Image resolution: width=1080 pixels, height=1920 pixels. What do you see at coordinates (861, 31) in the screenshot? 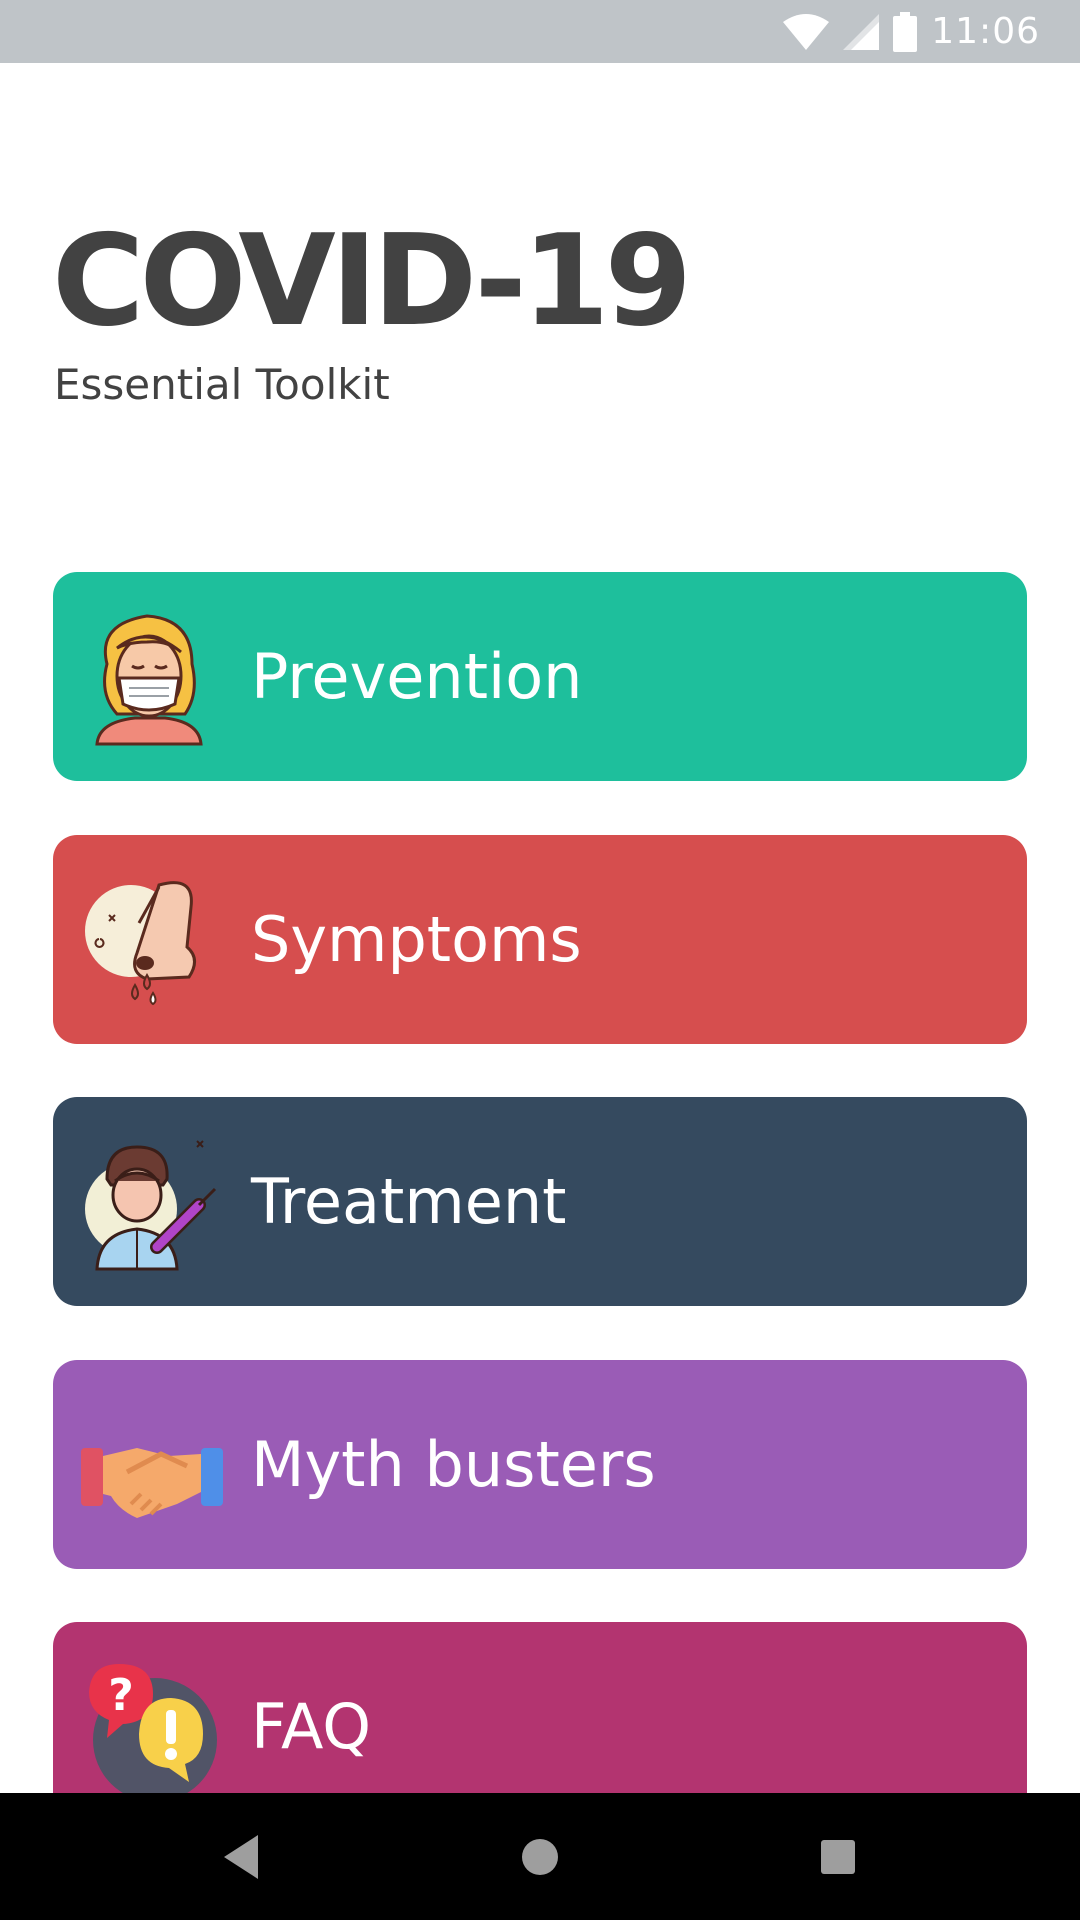
I see `cell-signal-icon` at bounding box center [861, 31].